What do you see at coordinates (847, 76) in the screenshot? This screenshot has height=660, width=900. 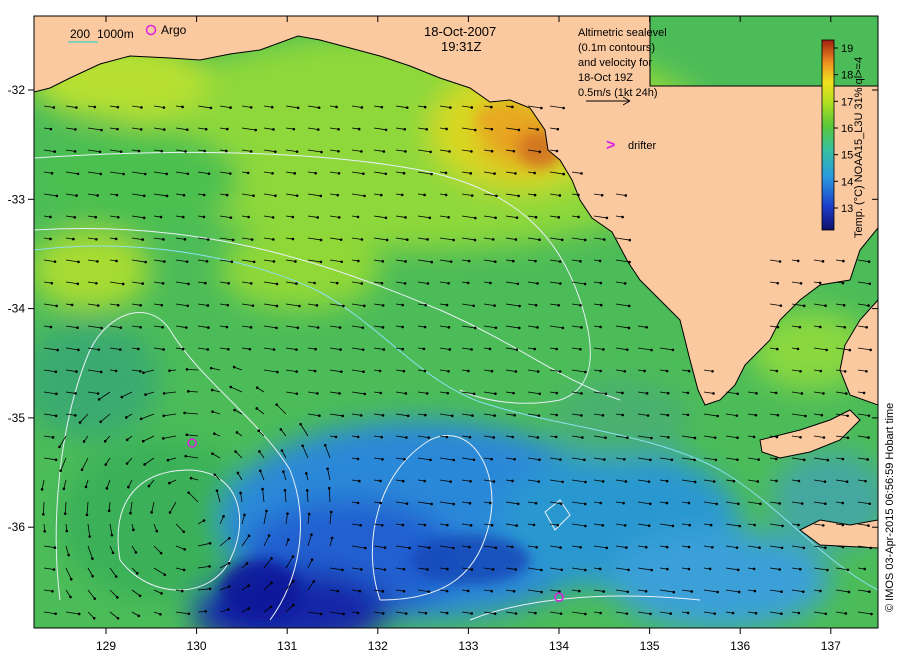 I see `colorbar-tick-label: 18` at bounding box center [847, 76].